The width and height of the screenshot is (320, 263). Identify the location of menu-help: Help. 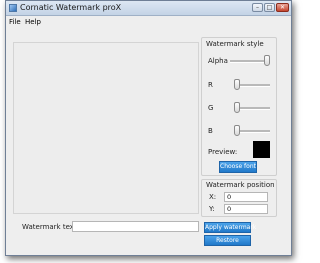
(33, 22).